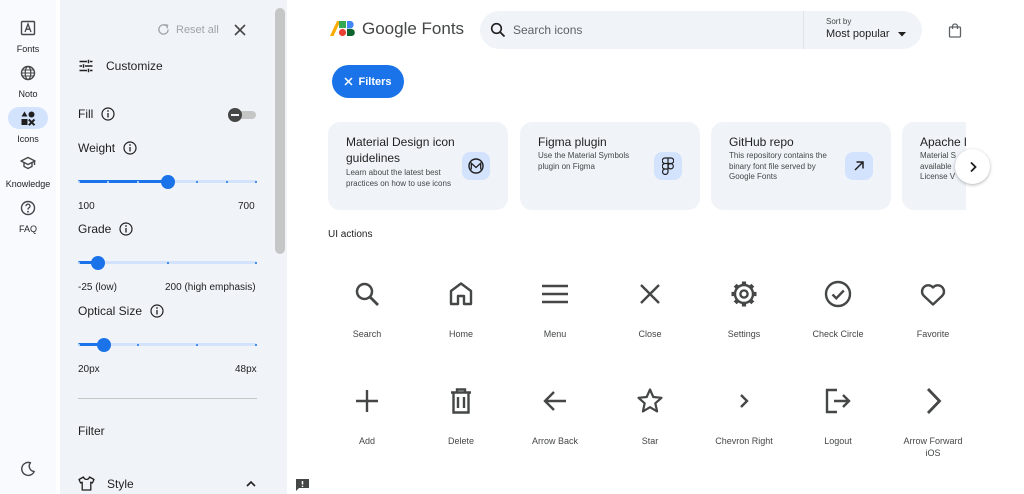 The width and height of the screenshot is (1024, 494). What do you see at coordinates (302, 486) in the screenshot?
I see `feedback-icon` at bounding box center [302, 486].